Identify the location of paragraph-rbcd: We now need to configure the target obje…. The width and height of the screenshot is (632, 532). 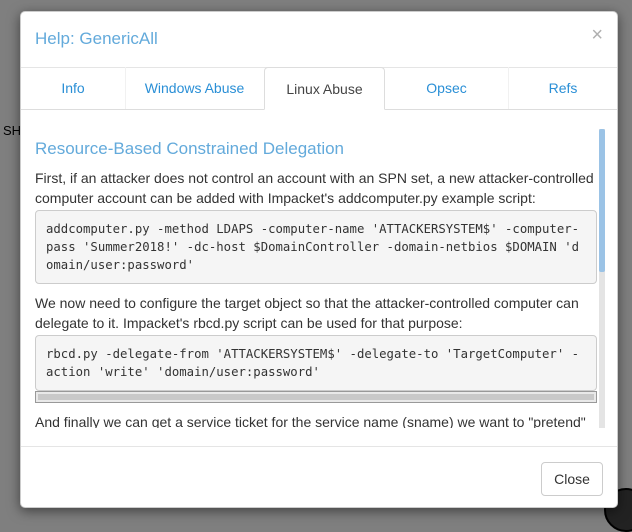
(307, 313).